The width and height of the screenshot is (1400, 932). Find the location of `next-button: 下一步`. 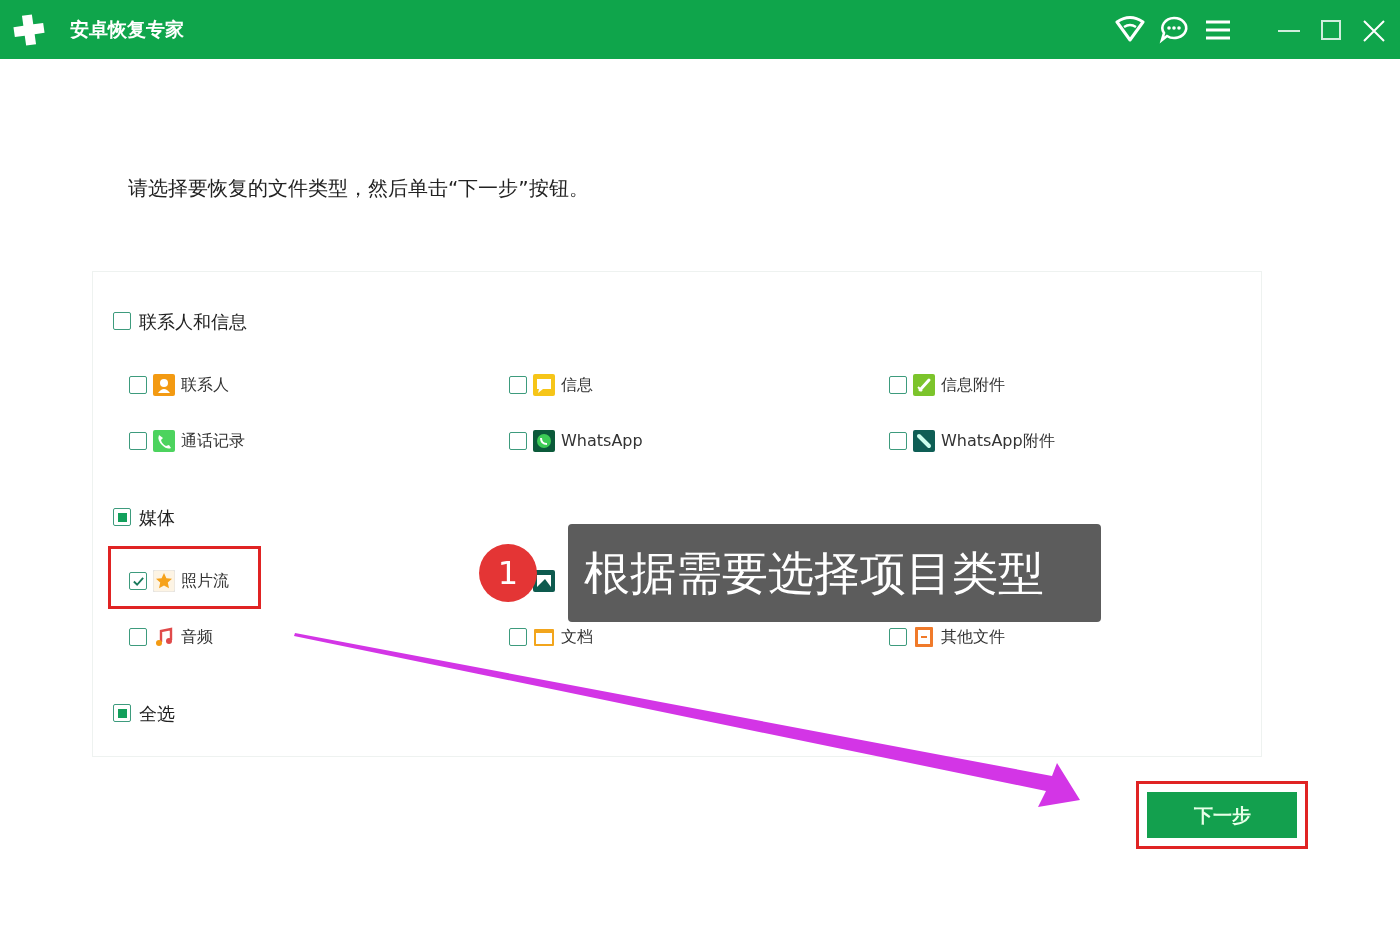

next-button: 下一步 is located at coordinates (1222, 815).